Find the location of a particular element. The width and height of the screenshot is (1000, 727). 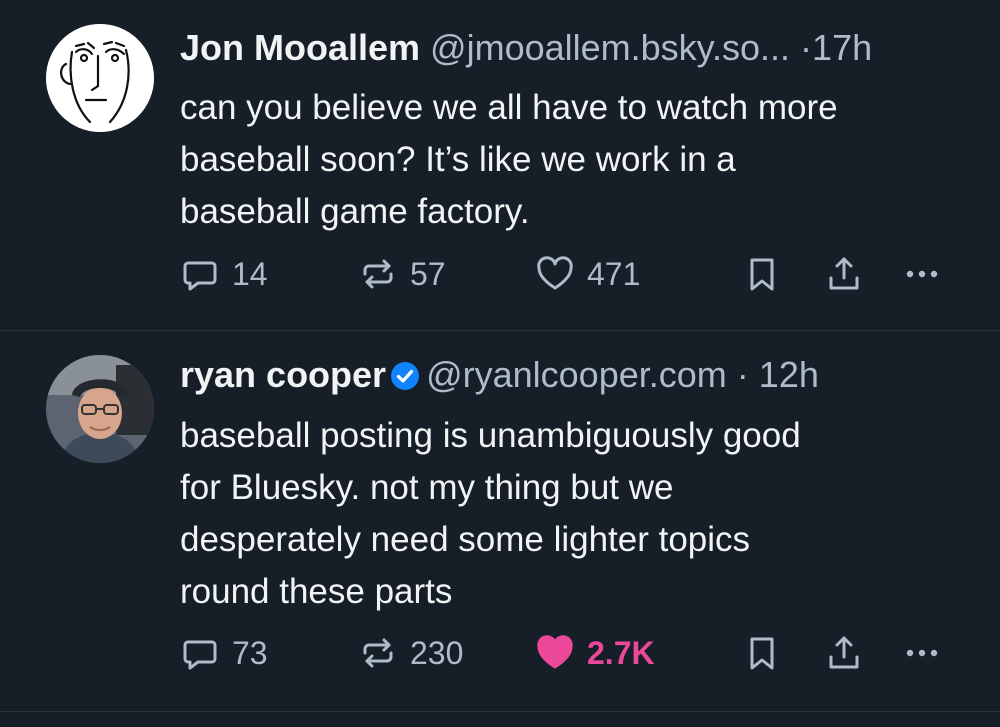

like-button: 2.7K is located at coordinates (595, 653).